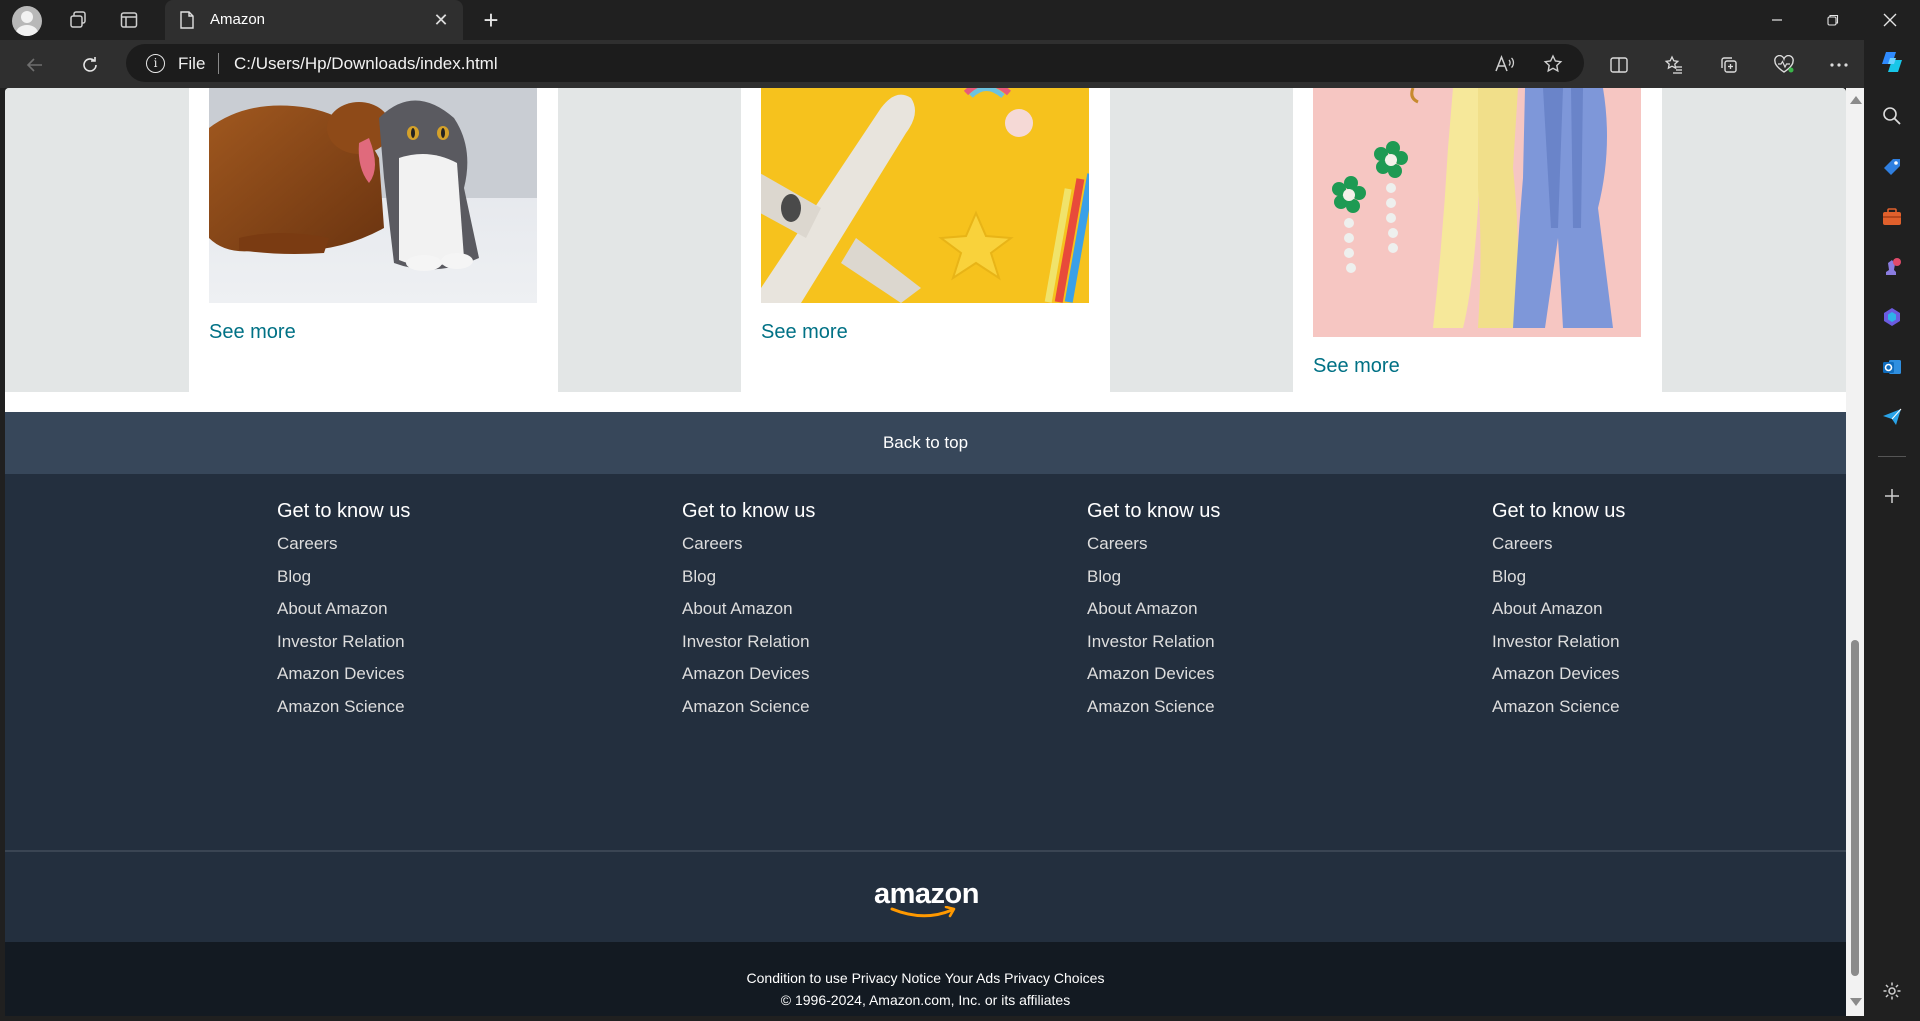  Describe the element at coordinates (1892, 317) in the screenshot. I see `microsoft-365-icon` at that location.